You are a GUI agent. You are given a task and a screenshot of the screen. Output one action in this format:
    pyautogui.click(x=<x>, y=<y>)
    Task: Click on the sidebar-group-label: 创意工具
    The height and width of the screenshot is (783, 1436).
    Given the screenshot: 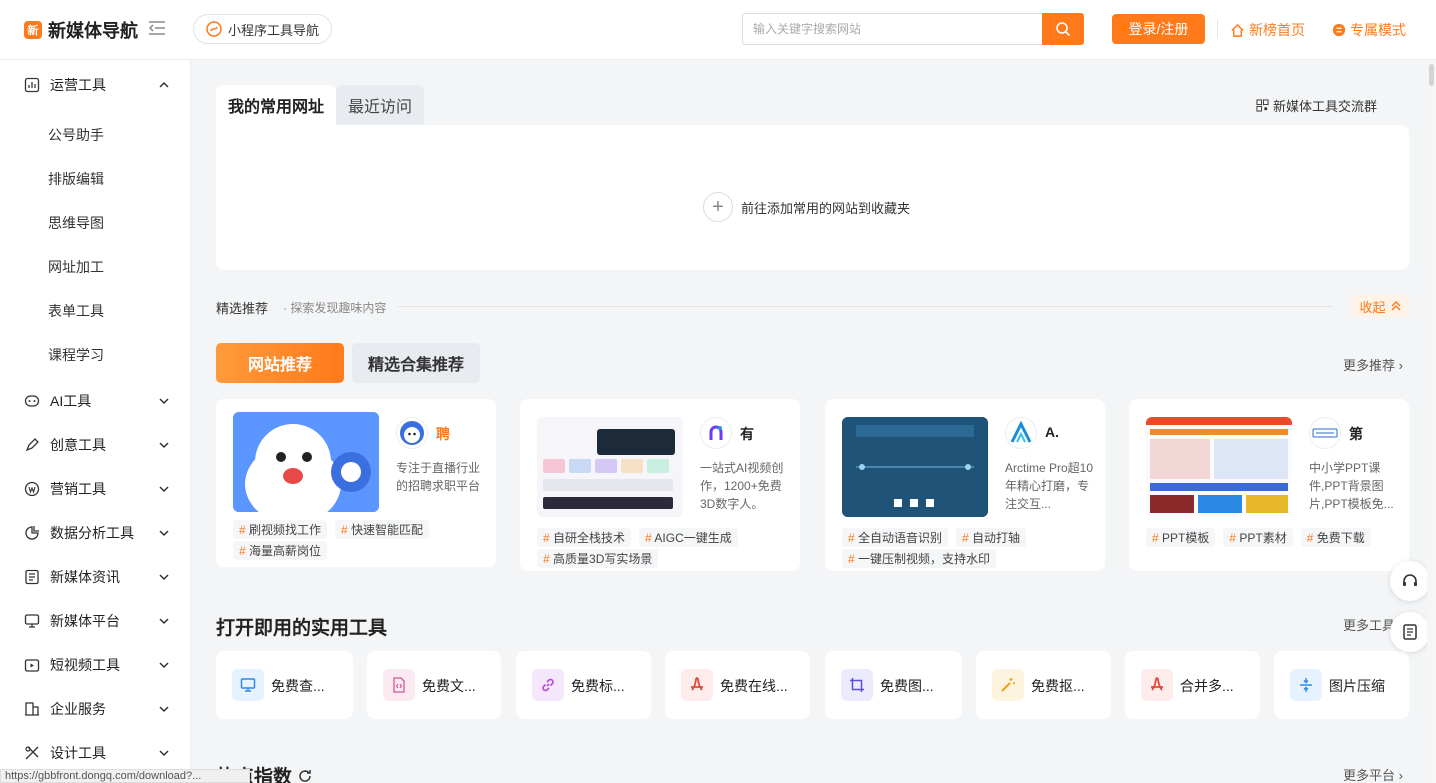 What is the action you would take?
    pyautogui.click(x=78, y=445)
    